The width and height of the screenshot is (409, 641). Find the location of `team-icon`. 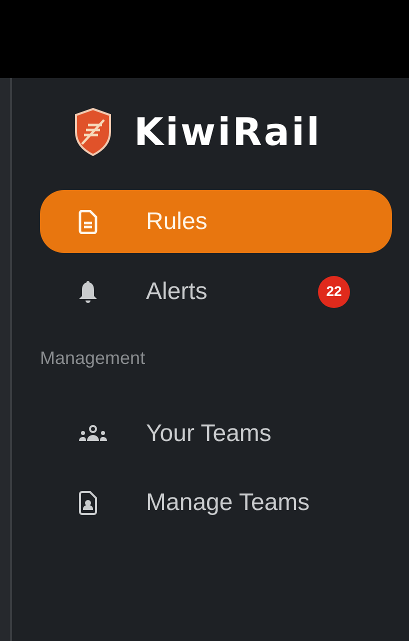

team-icon is located at coordinates (93, 433).